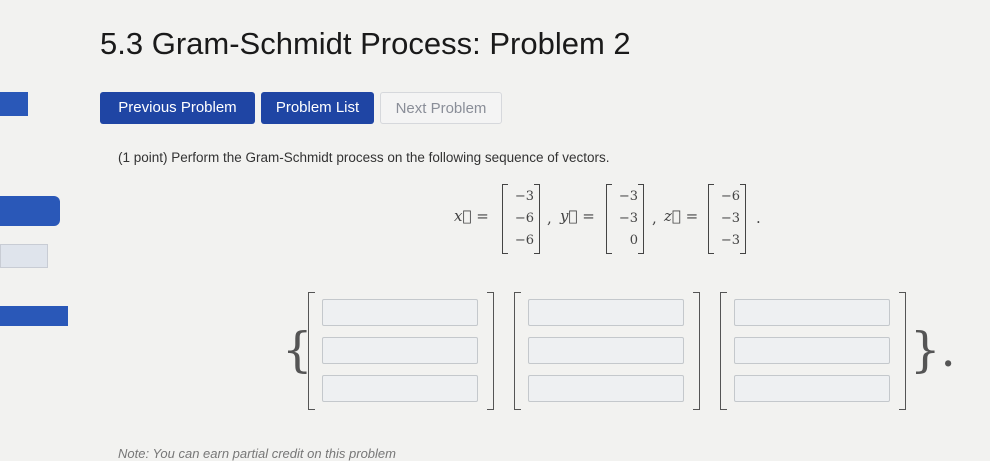  I want to click on page-title: 5.3 Gram-Schmidt Process: Problem 2, so click(365, 43).